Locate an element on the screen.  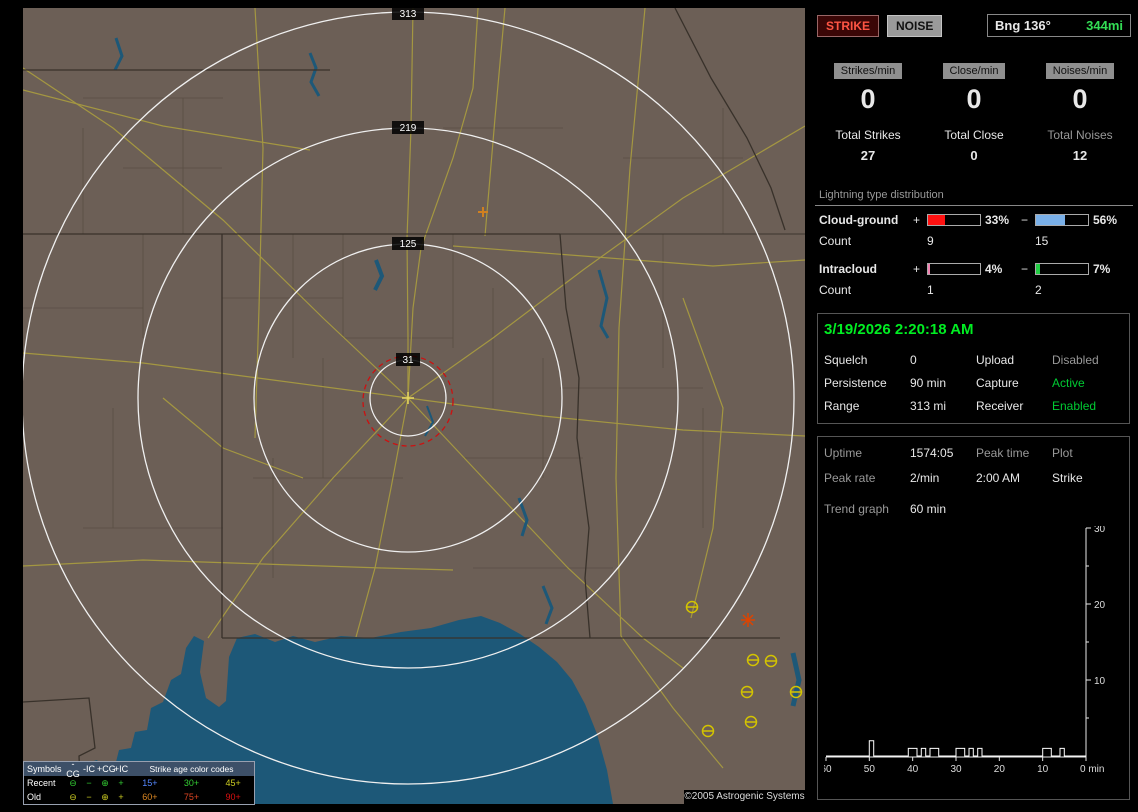
ring-label-31: 31 is located at coordinates (408, 360).